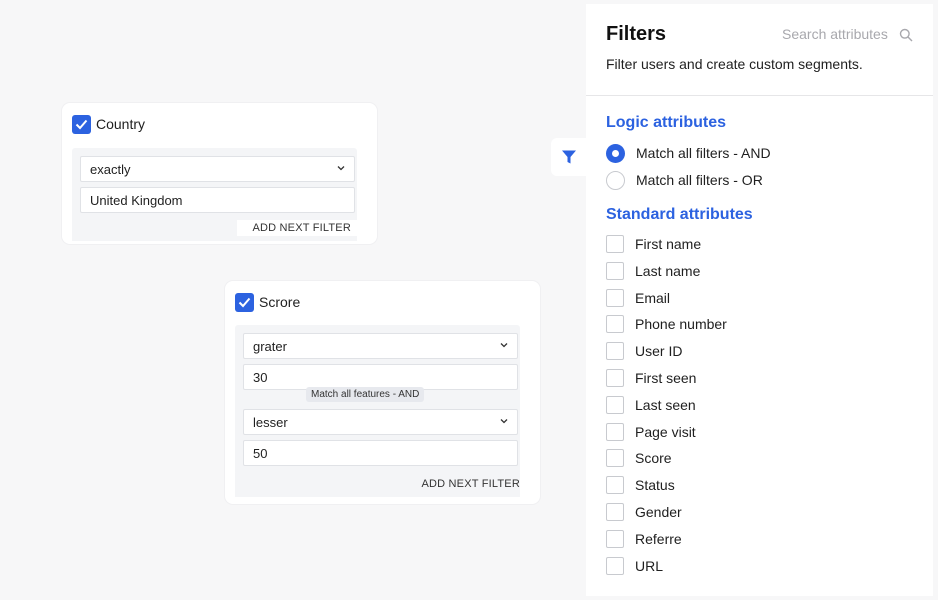 The height and width of the screenshot is (600, 938). I want to click on attribute-item: Last seen, so click(651, 405).